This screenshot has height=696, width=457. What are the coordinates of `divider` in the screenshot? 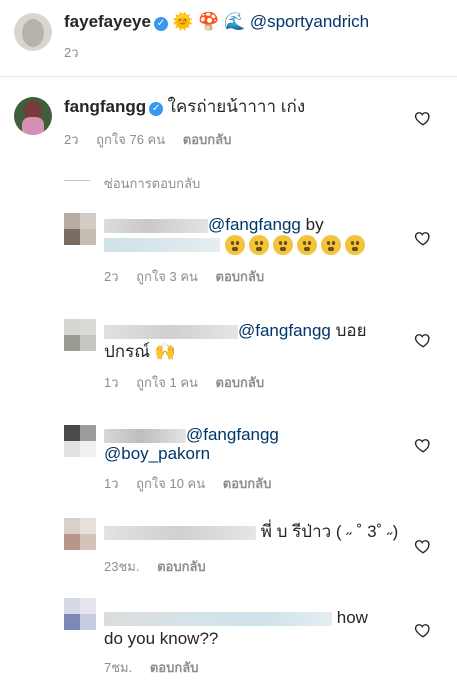 It's located at (228, 76).